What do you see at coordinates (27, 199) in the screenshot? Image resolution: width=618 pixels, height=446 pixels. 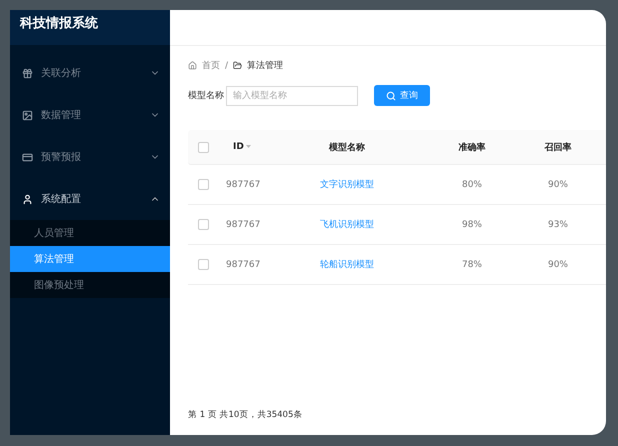 I see `user-icon` at bounding box center [27, 199].